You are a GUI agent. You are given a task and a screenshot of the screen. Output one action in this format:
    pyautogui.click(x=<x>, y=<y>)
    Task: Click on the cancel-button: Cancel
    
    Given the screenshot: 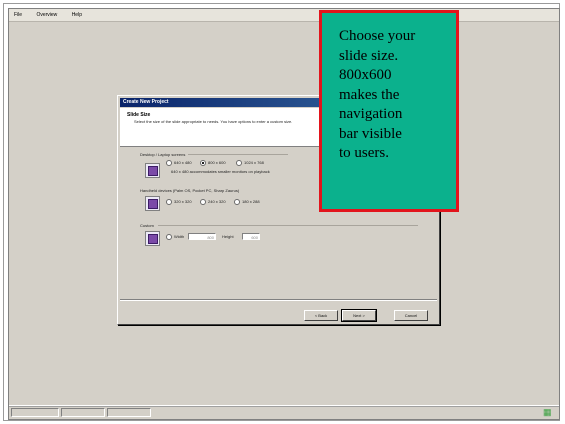 What is the action you would take?
    pyautogui.click(x=411, y=315)
    